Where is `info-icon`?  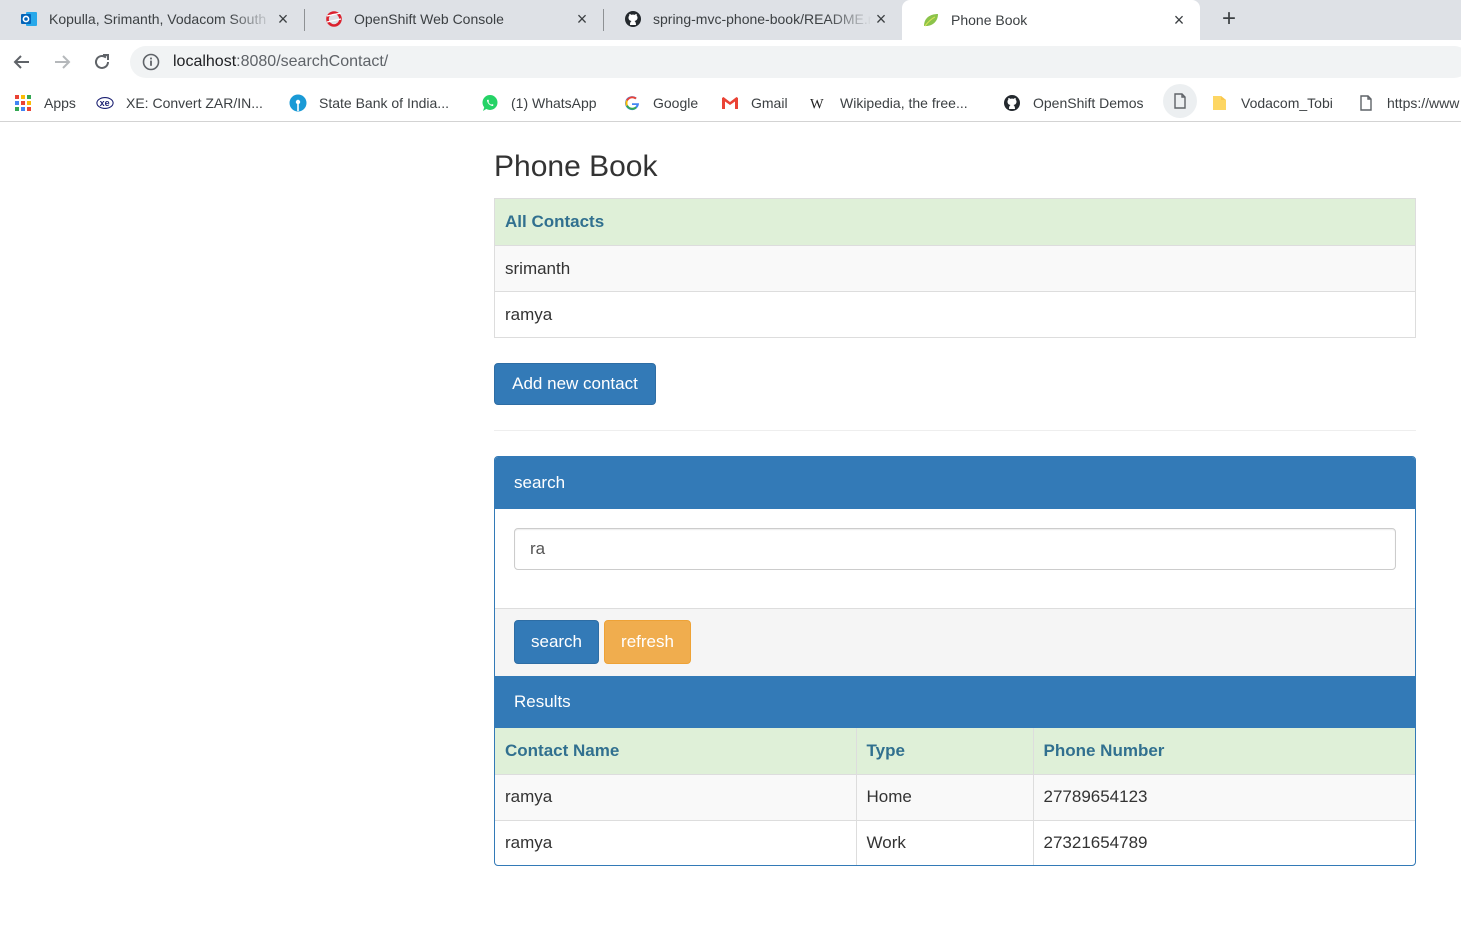 info-icon is located at coordinates (151, 62).